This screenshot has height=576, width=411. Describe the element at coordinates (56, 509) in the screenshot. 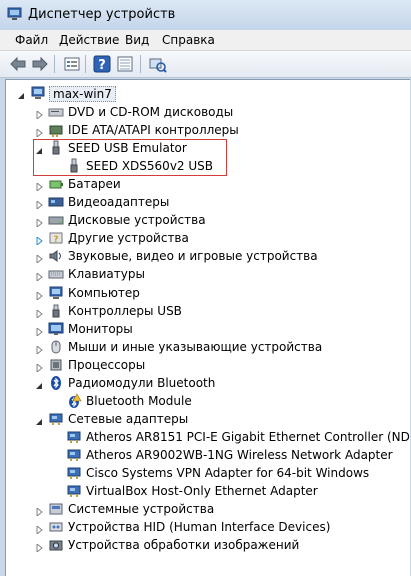

I see `system-devices-icon` at that location.